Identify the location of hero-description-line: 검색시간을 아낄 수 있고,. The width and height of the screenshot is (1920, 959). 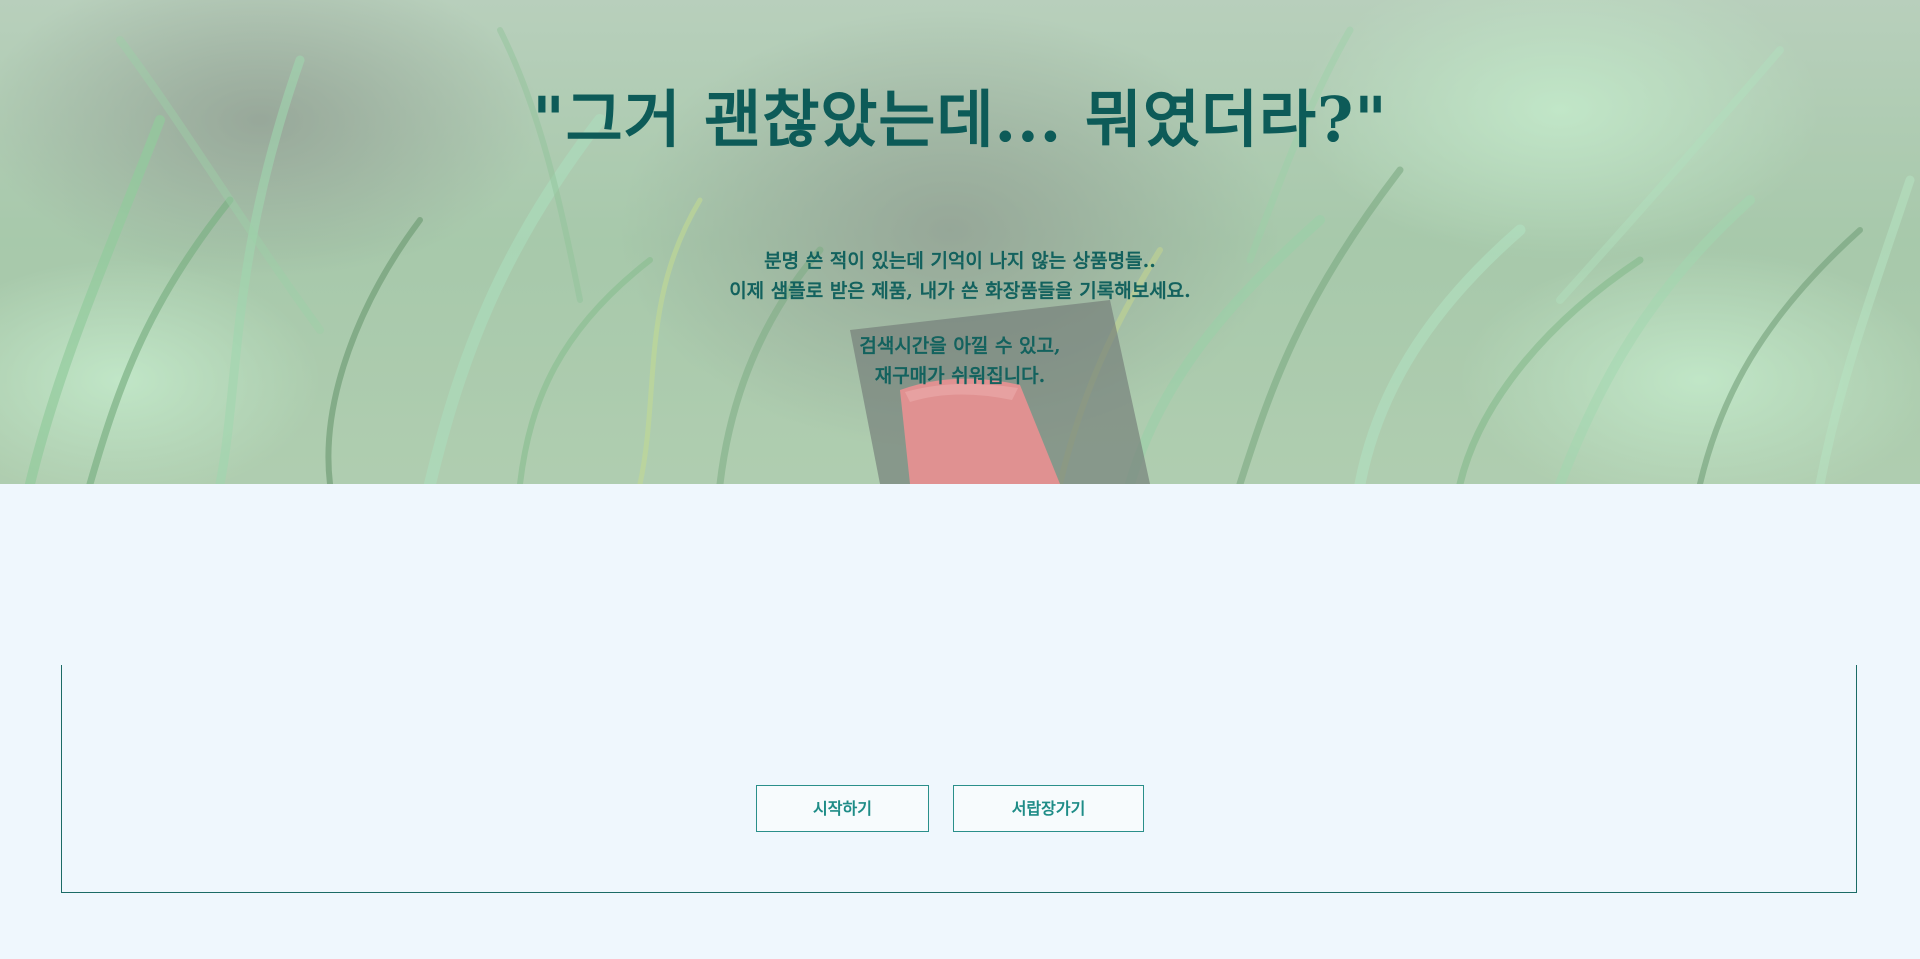
(960, 346).